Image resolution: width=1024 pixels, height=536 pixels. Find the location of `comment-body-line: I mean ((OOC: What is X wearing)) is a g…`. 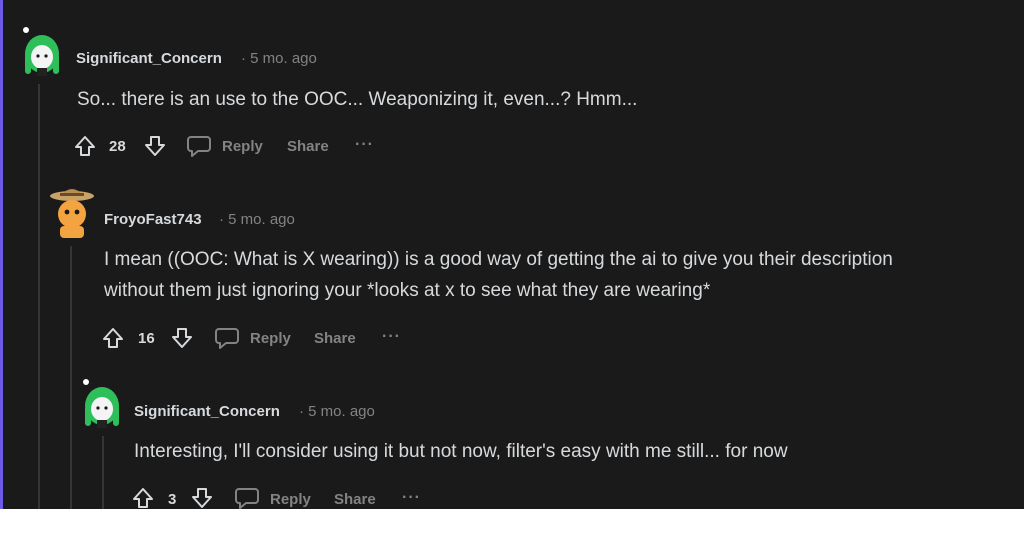

comment-body-line: I mean ((OOC: What is X wearing)) is a g… is located at coordinates (498, 259).